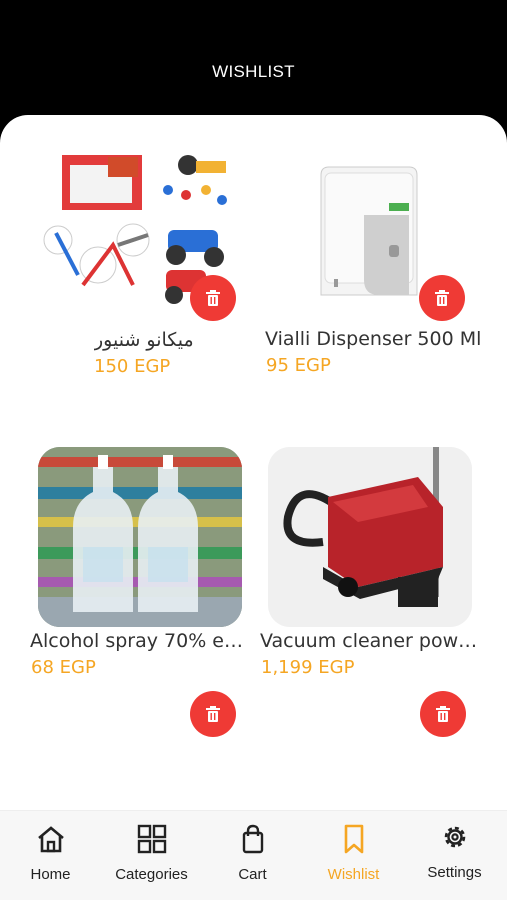  Describe the element at coordinates (454, 872) in the screenshot. I see `tab-label: Settings` at that location.